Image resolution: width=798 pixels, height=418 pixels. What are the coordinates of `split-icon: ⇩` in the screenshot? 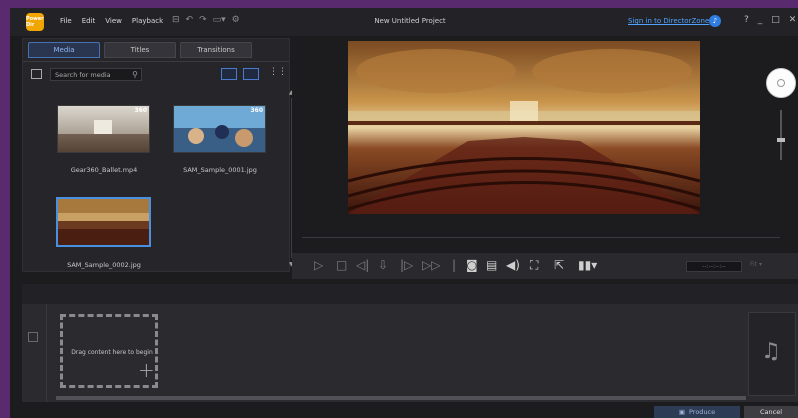 It's located at (383, 265).